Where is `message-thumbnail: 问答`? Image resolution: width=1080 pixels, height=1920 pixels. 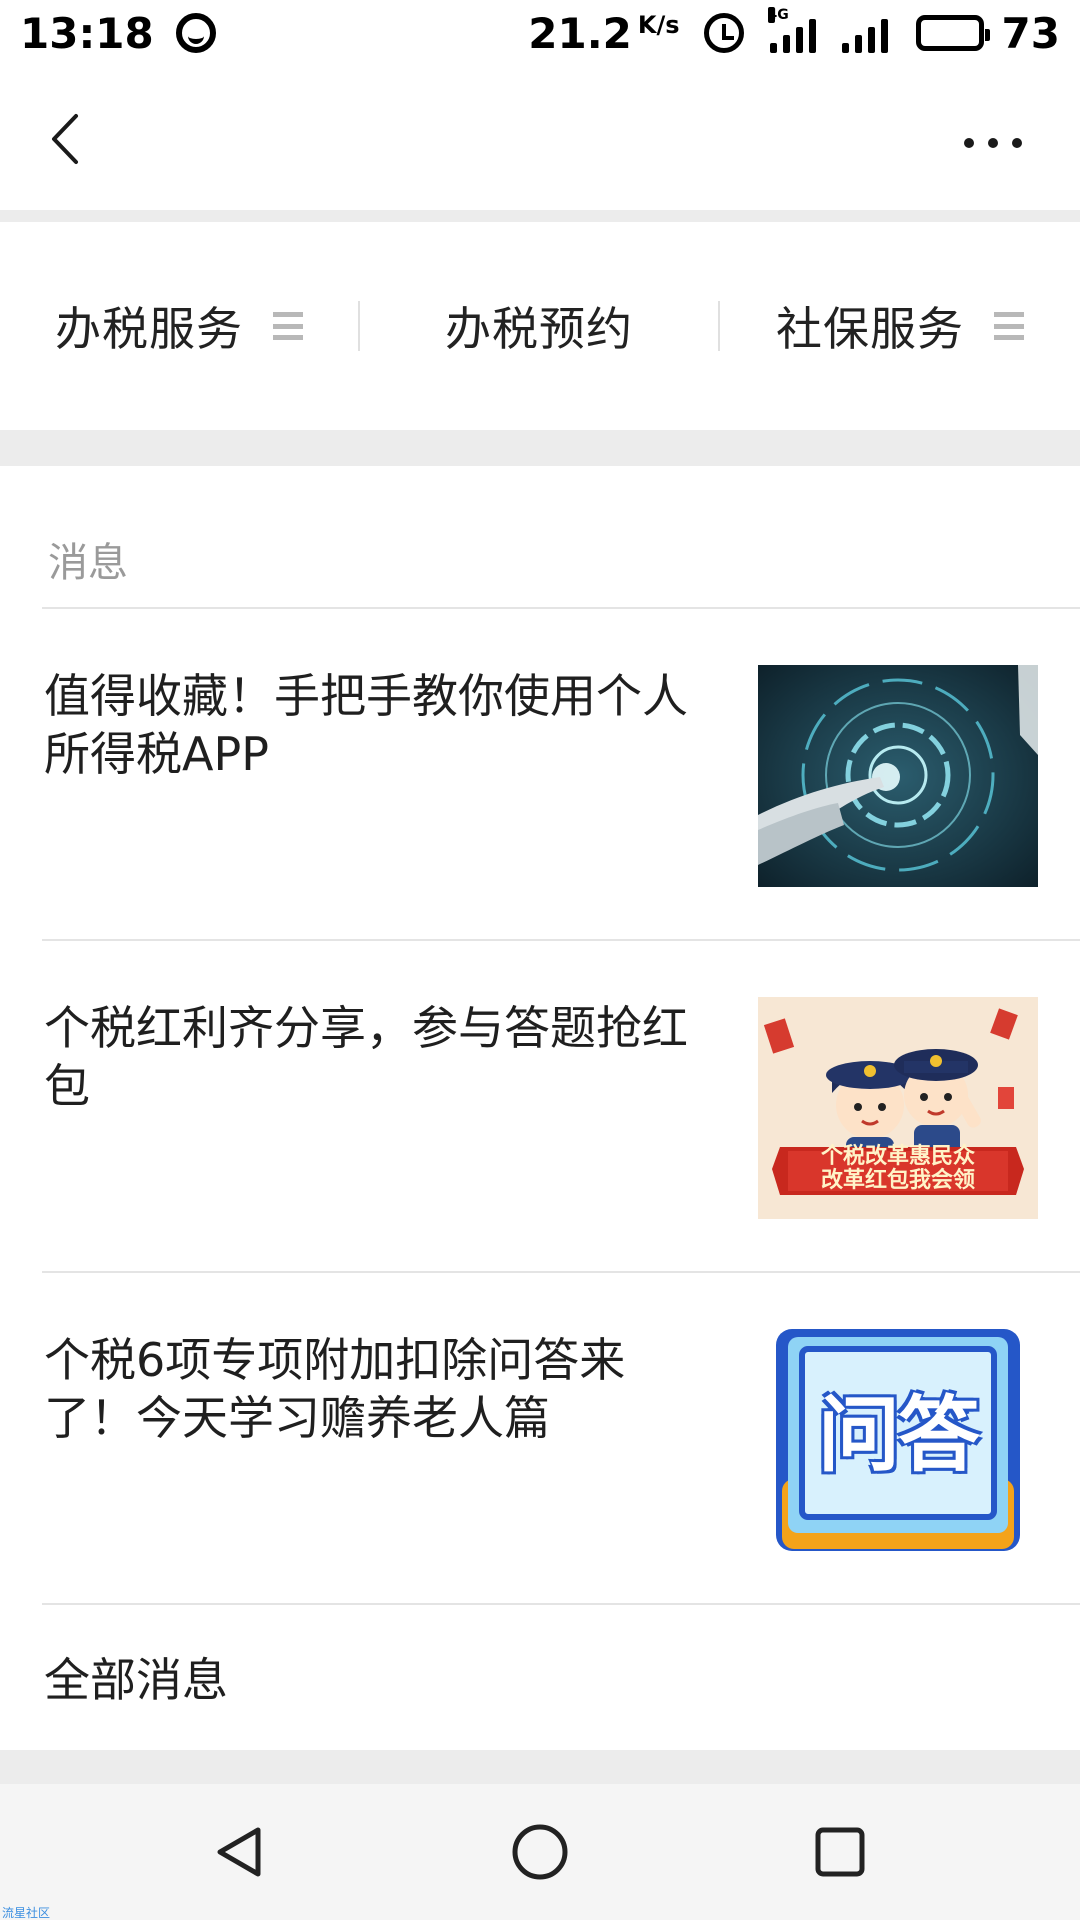 message-thumbnail: 问答 is located at coordinates (898, 1440).